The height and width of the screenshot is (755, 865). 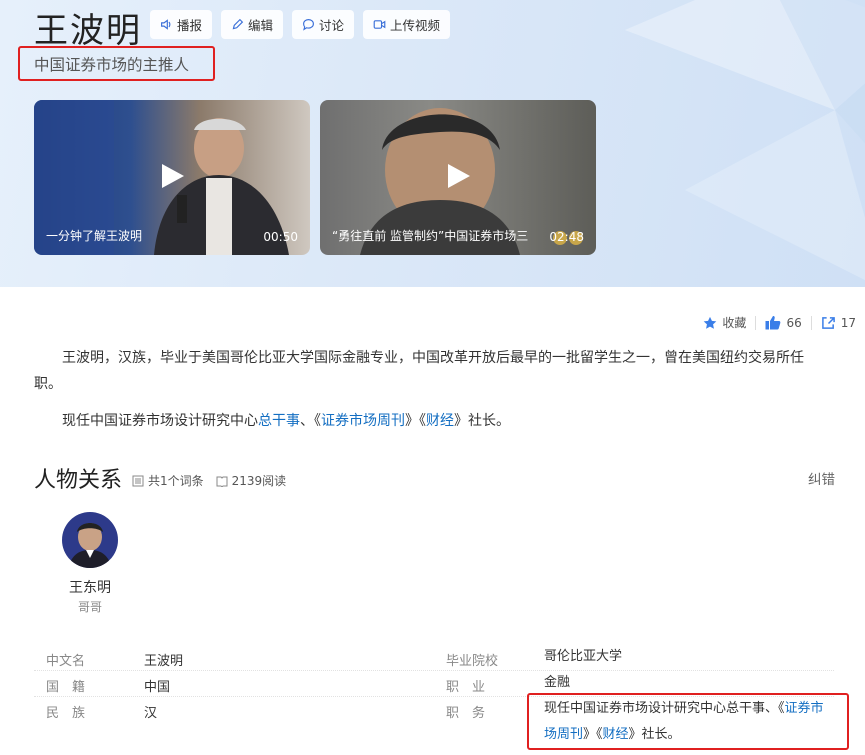 I want to click on intro-paragraph-2: 现任中国证券市场设计研究中心总干事、《证券市场周刊》《财经》社长。, so click(x=429, y=421).